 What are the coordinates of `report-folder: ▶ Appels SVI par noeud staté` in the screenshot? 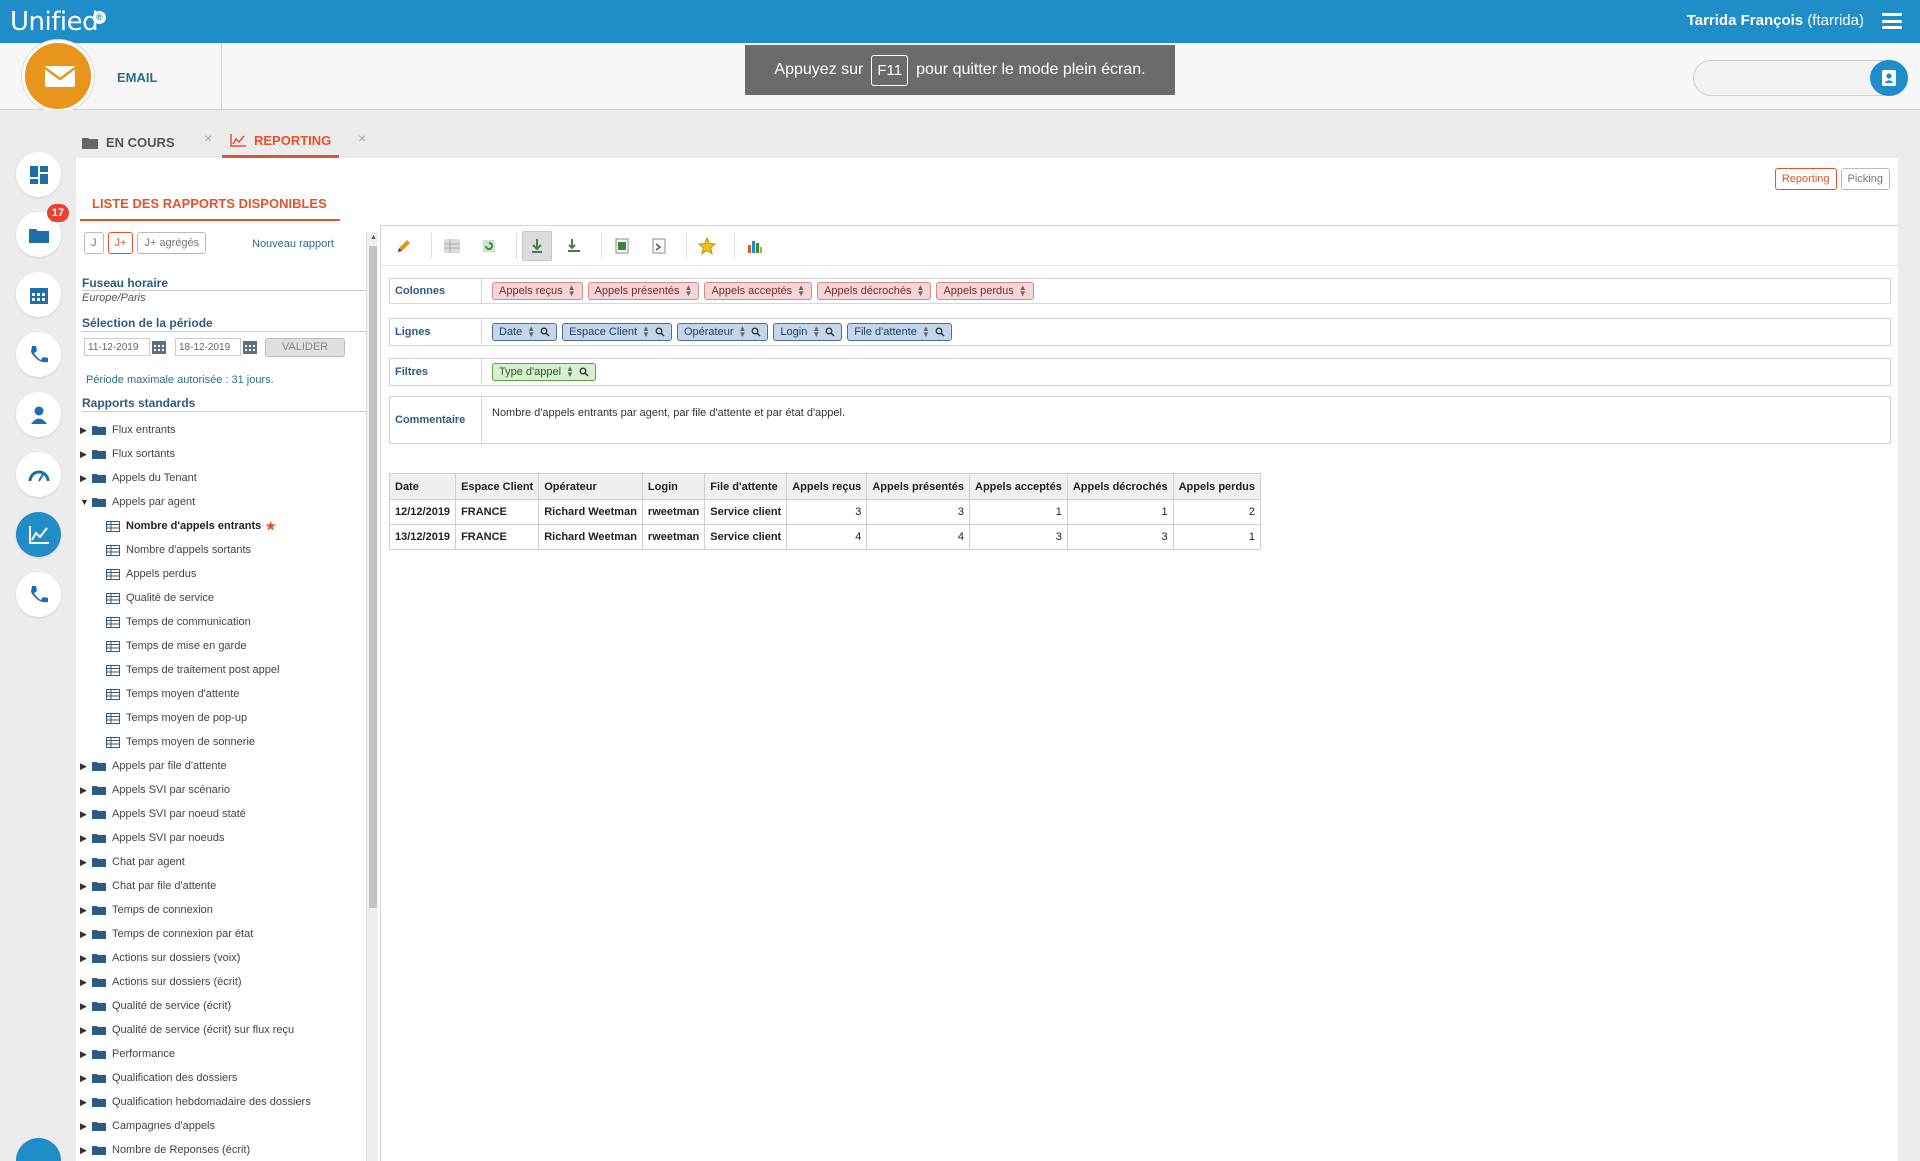 It's located at (221, 814).